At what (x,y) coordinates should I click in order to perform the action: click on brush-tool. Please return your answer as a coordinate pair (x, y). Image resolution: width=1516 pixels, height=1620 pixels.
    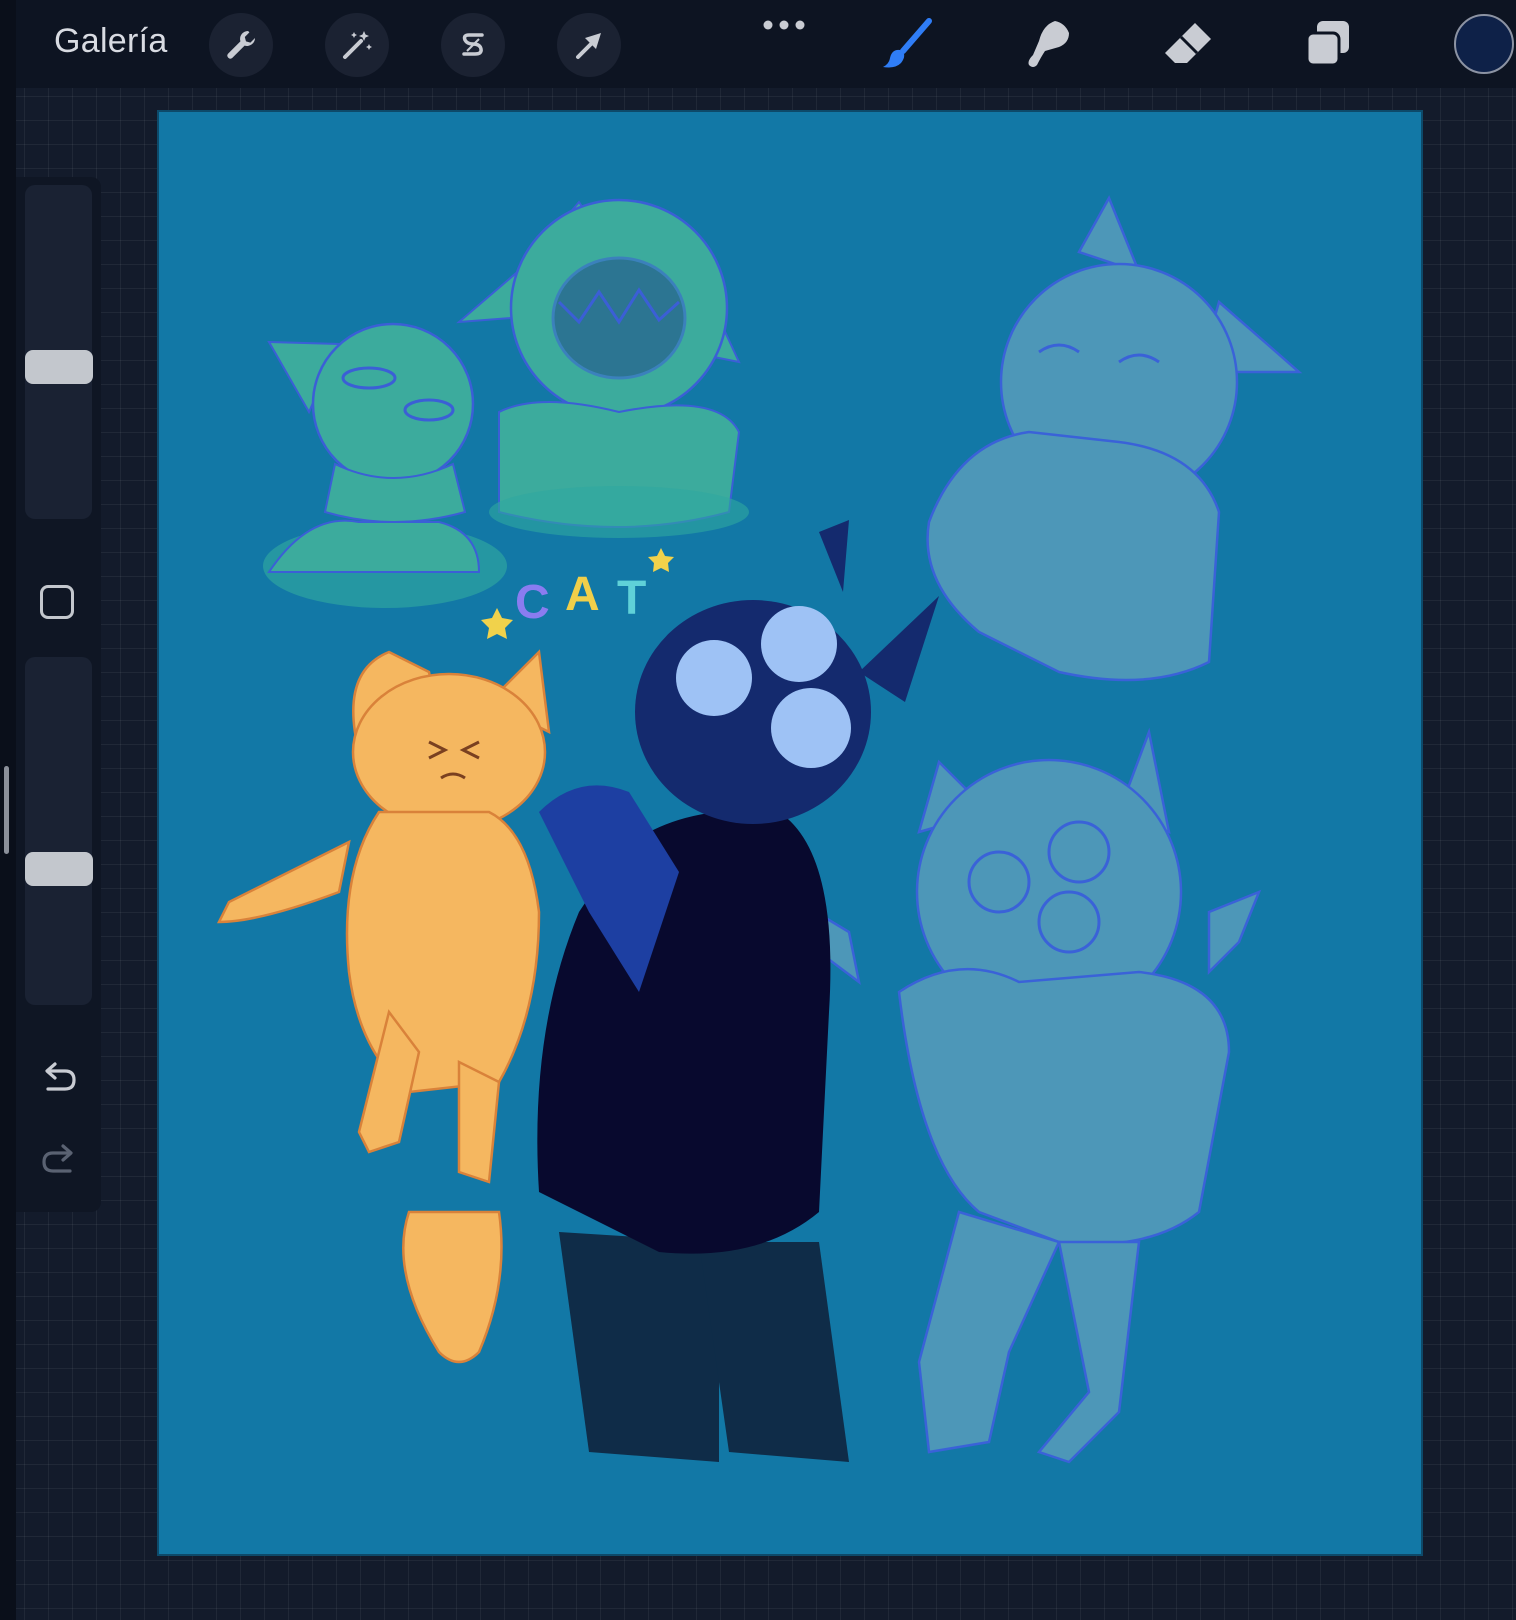
    Looking at the image, I should click on (908, 44).